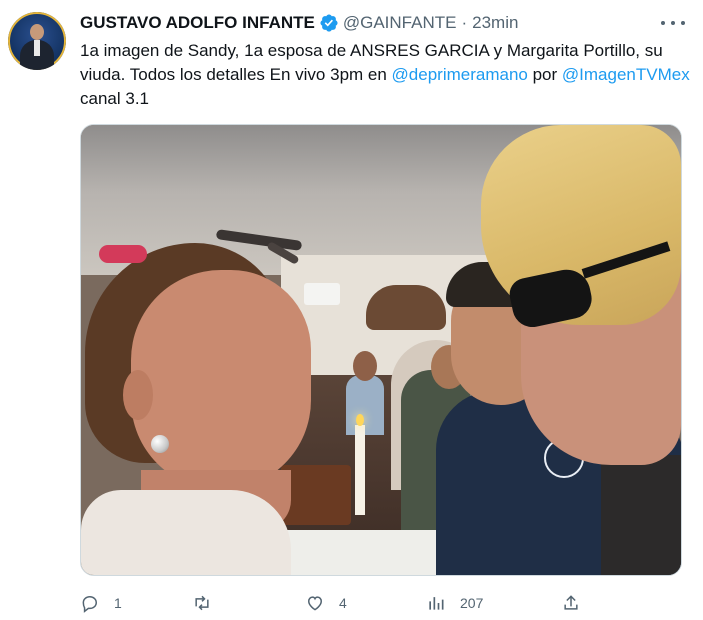  Describe the element at coordinates (37, 32) in the screenshot. I see `avatar-head` at that location.